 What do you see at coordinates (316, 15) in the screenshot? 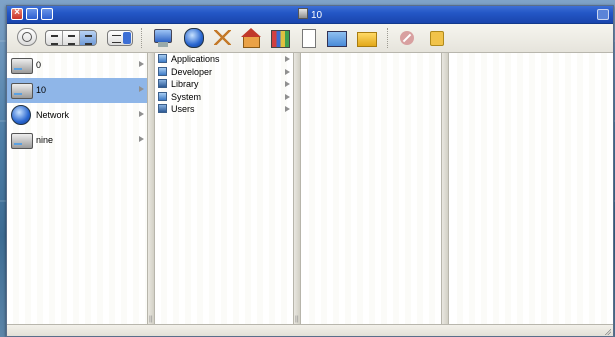
I see `window-title-text: 10` at bounding box center [316, 15].